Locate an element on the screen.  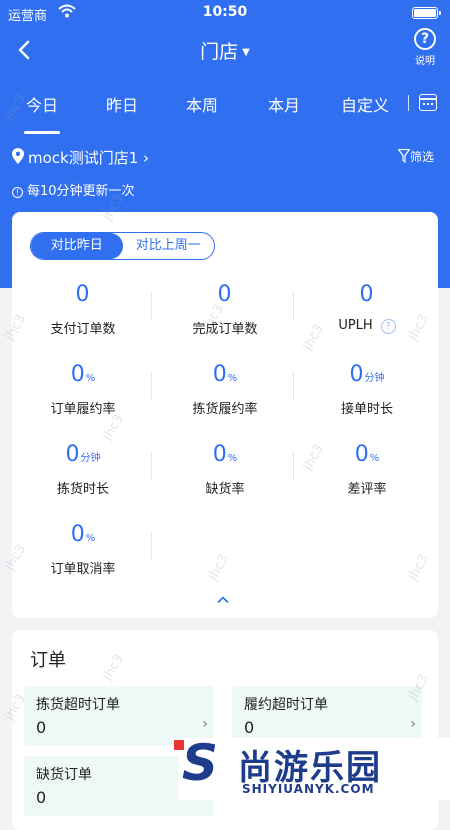
site-logo: S 尚游乐园 SHIYIUANYK.COM is located at coordinates (311, 767).